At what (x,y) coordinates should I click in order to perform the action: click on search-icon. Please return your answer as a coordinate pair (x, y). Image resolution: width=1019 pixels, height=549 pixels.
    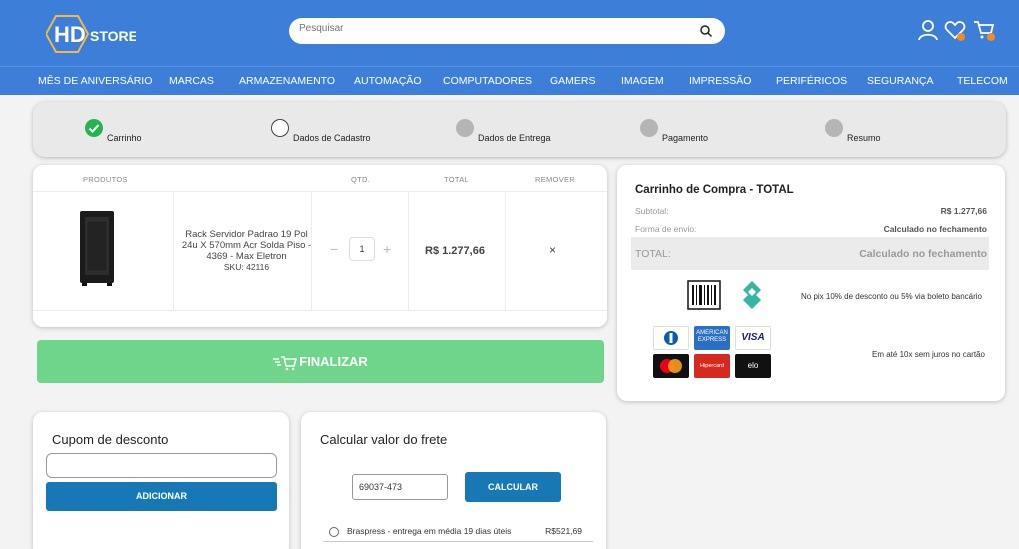
    Looking at the image, I should click on (706, 31).